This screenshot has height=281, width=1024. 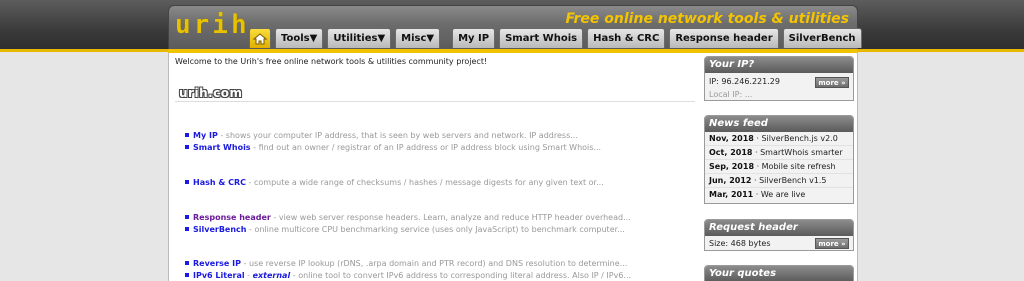 What do you see at coordinates (232, 217) in the screenshot?
I see `tool-link-response-header: Response header` at bounding box center [232, 217].